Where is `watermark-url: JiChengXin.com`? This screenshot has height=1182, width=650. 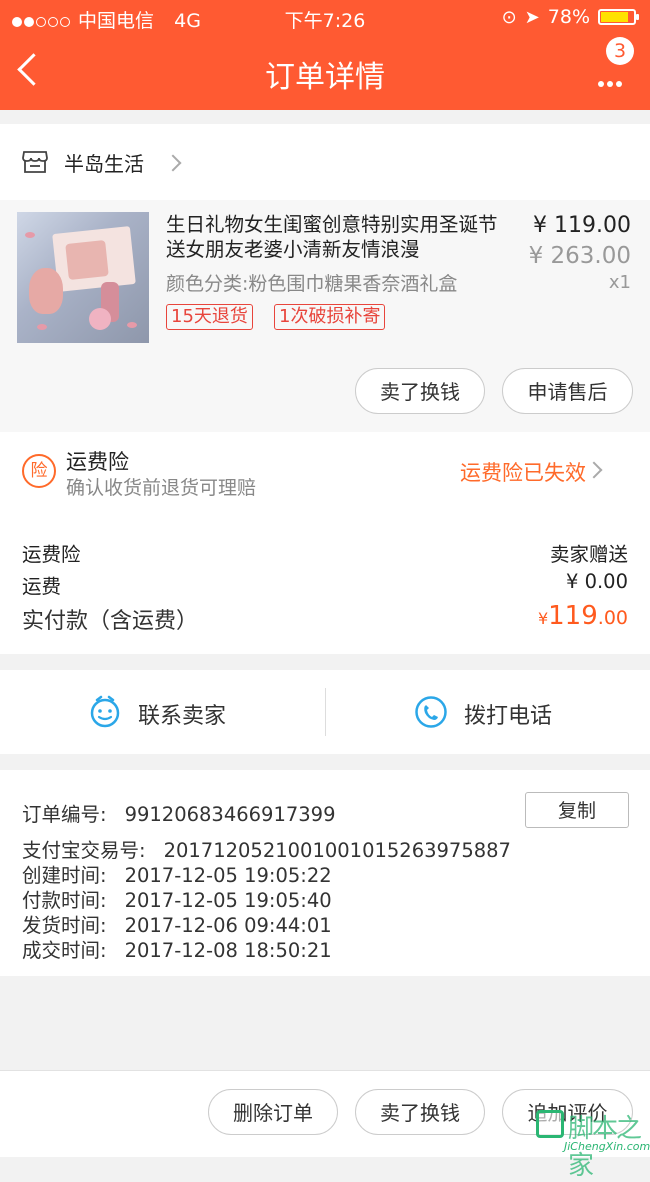
watermark-url: JiChengXin.com is located at coordinates (607, 1146).